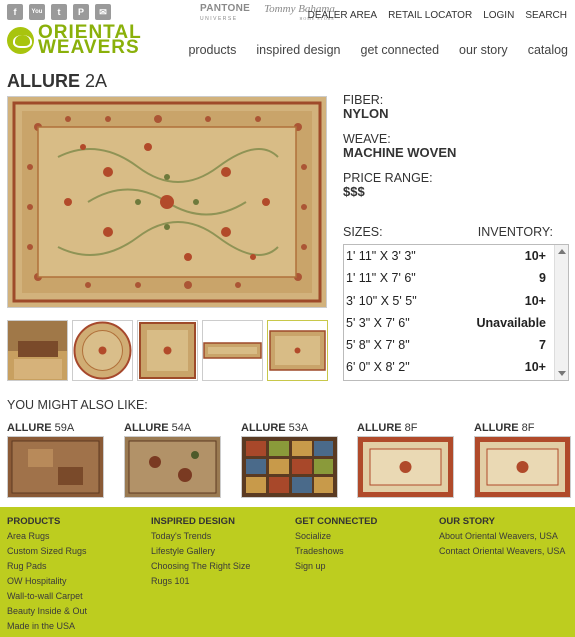  Describe the element at coordinates (456, 345) in the screenshot. I see `size-row: 5' 8" X 7' 8" 7` at that location.